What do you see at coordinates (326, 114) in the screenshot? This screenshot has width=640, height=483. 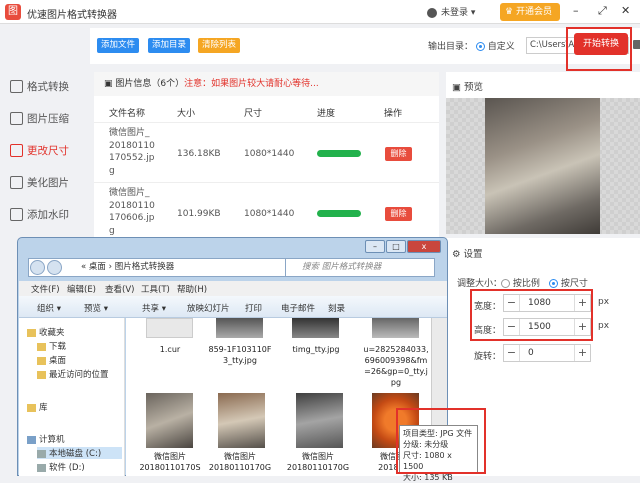 I see `col-progress: 进度` at bounding box center [326, 114].